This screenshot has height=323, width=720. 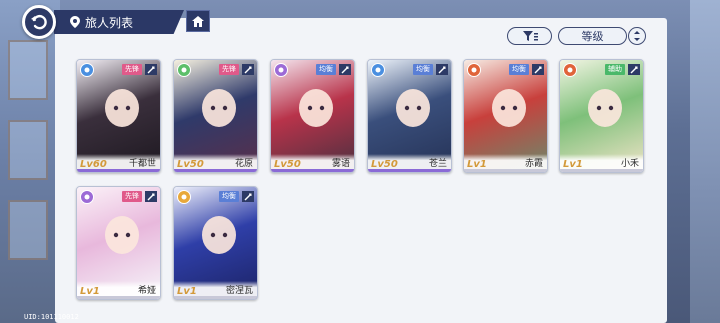 I want to click on background-right, so click(x=705, y=161).